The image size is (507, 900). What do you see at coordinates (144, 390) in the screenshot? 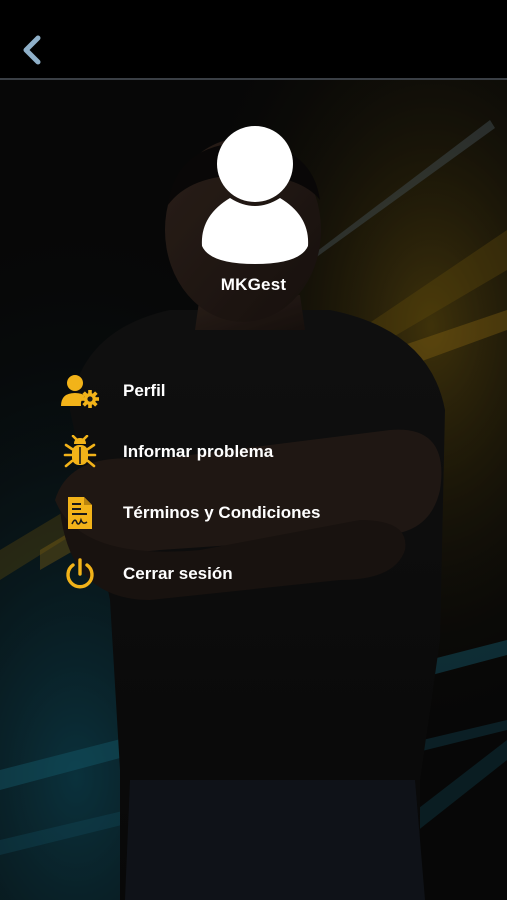
I see `menu-item-label: Perfil` at bounding box center [144, 390].